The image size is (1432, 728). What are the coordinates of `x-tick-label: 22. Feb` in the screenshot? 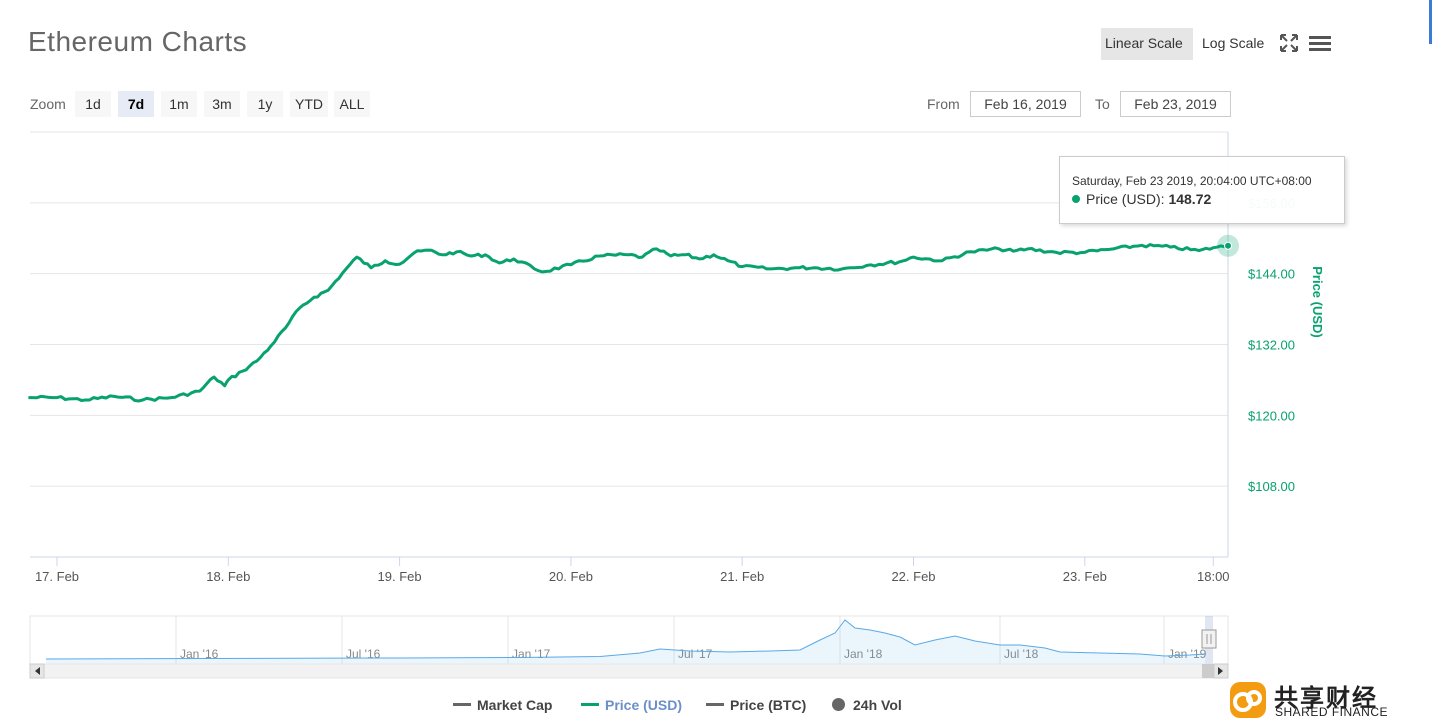 It's located at (913, 576).